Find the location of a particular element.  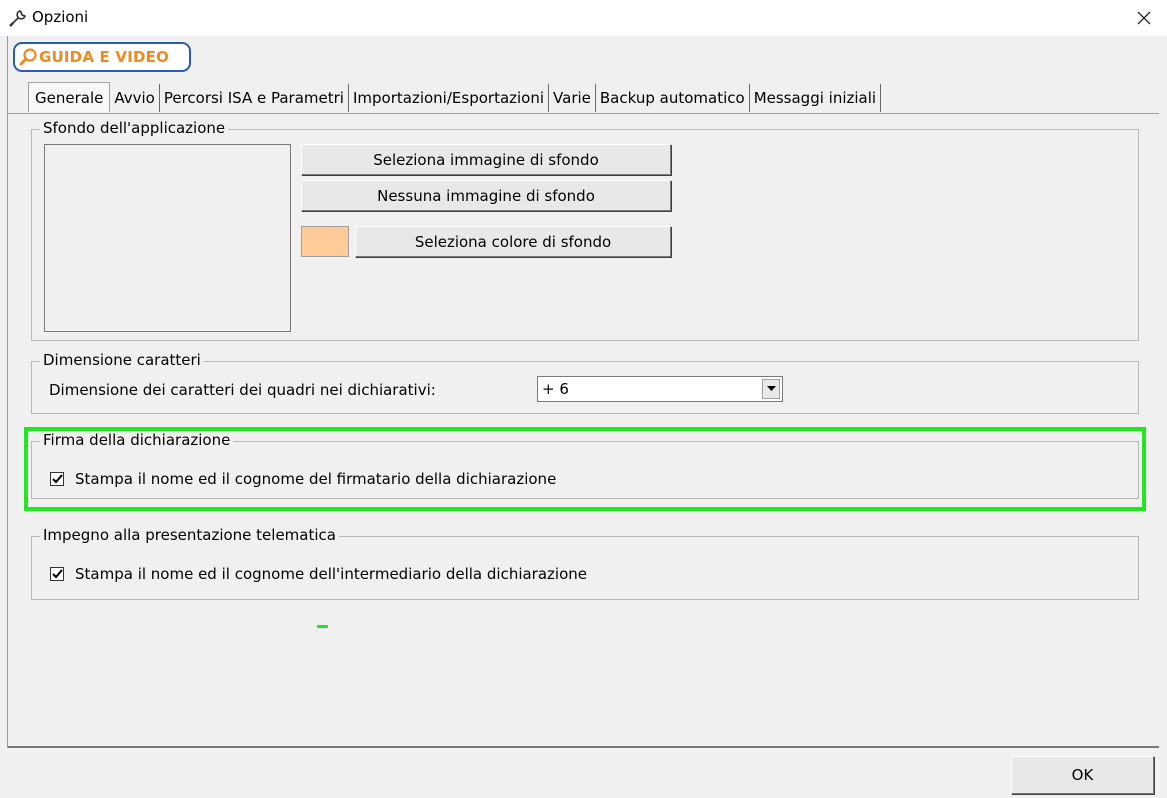

title-bar: Opzioni is located at coordinates (583, 18).